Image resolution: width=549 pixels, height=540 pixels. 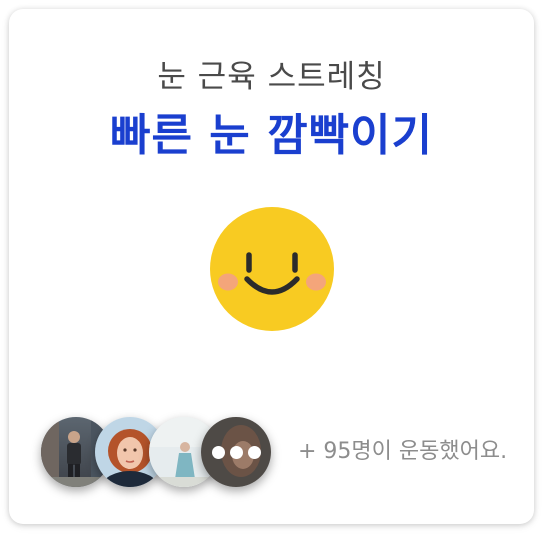 I want to click on smiley-face-icon, so click(x=272, y=269).